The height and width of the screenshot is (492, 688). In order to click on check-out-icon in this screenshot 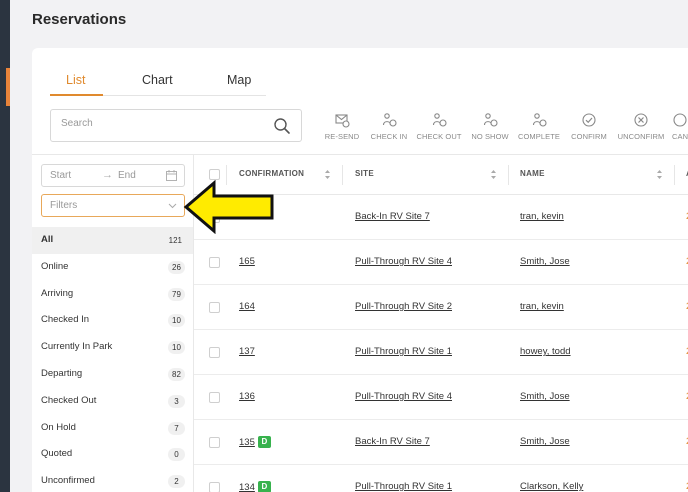, I will do `click(439, 120)`.